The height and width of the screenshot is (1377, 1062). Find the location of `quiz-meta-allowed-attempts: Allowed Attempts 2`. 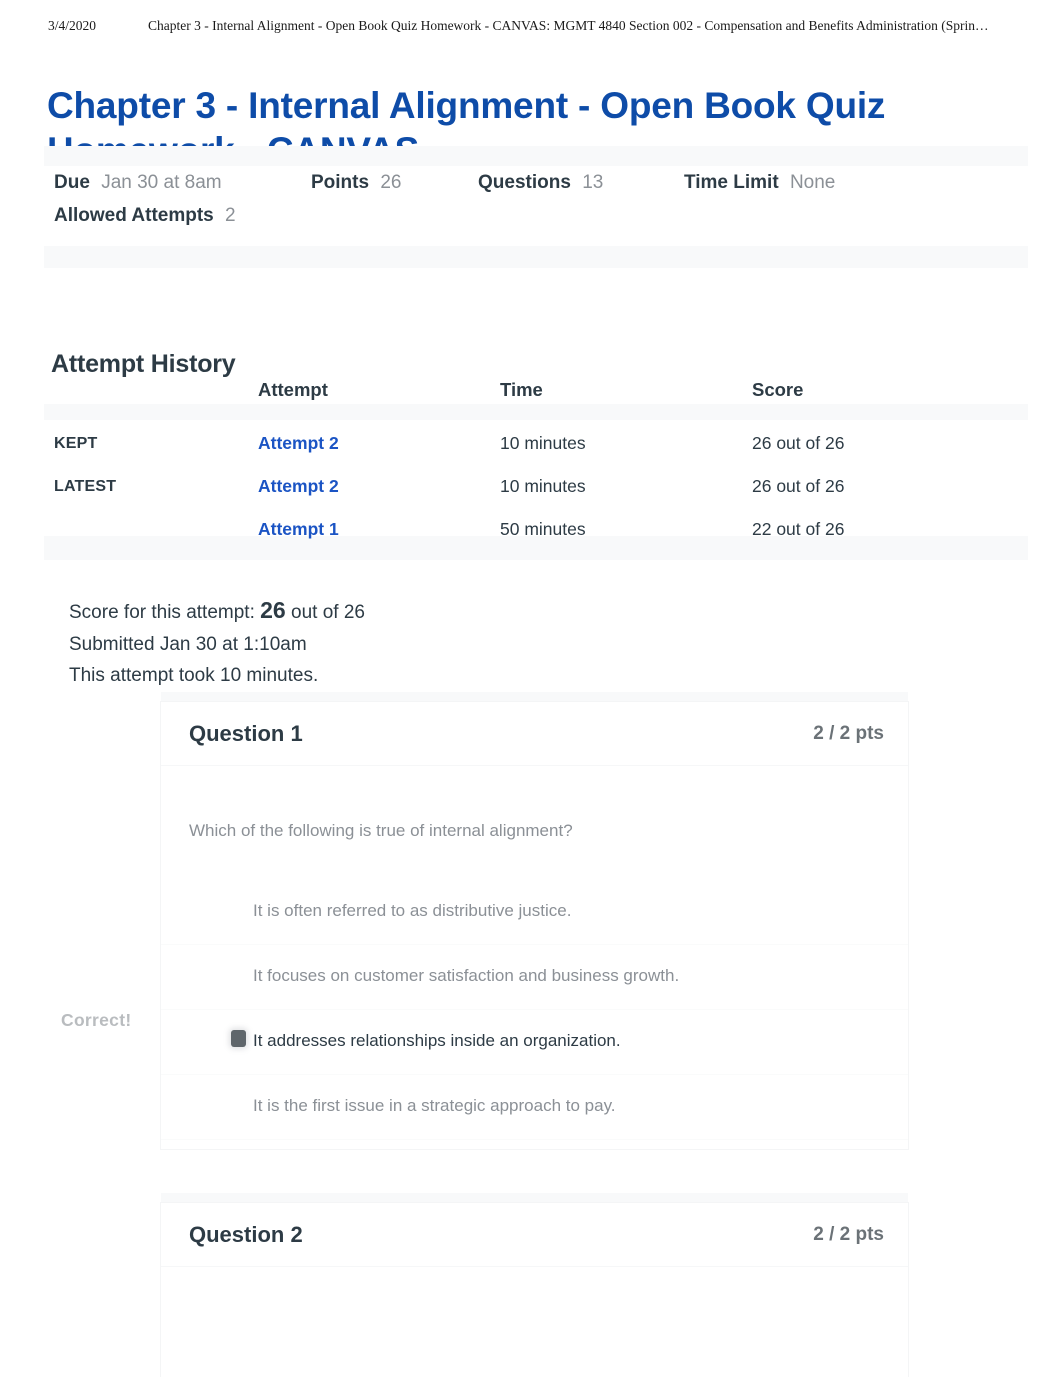

quiz-meta-allowed-attempts: Allowed Attempts 2 is located at coordinates (145, 216).